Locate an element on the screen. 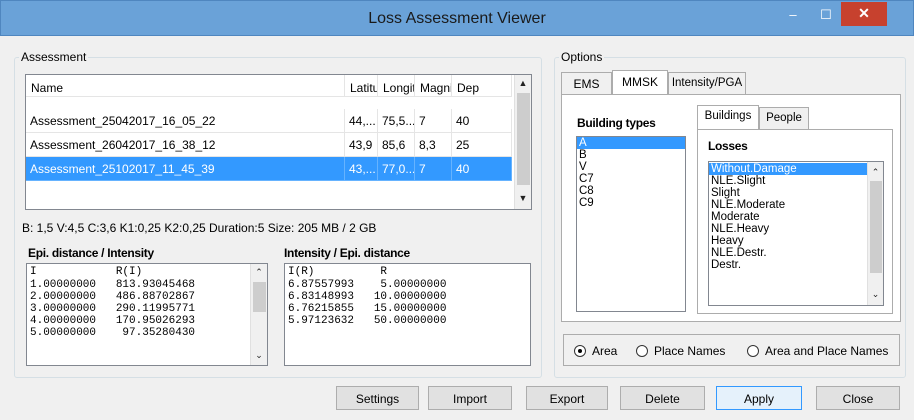 This screenshot has height=420, width=914. building-types-list: A B V C7 C8 C9 is located at coordinates (631, 224).